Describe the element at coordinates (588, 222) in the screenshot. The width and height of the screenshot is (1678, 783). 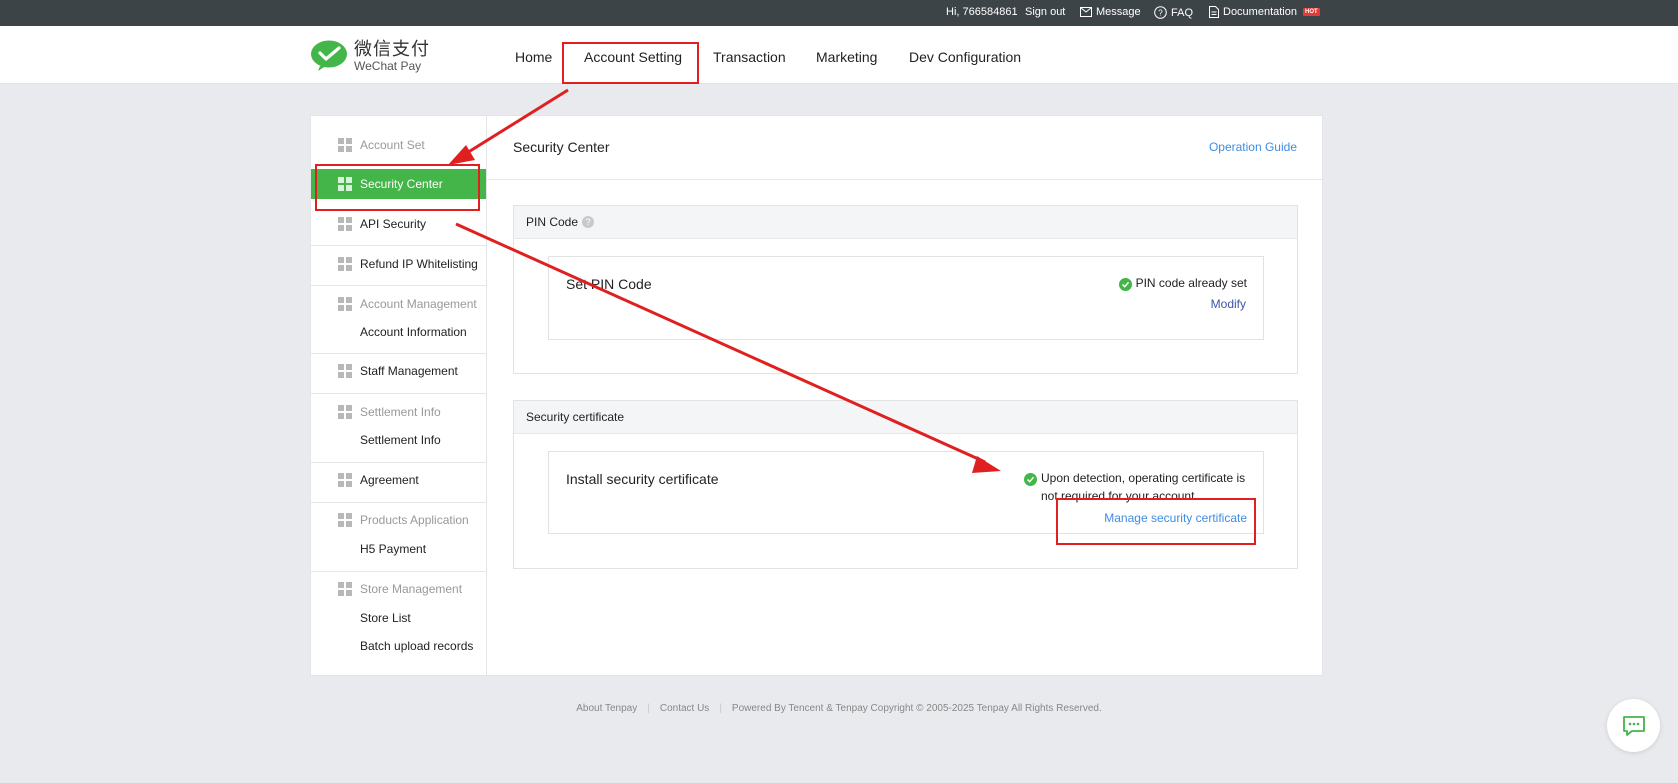
I see `help-icon: ?` at that location.